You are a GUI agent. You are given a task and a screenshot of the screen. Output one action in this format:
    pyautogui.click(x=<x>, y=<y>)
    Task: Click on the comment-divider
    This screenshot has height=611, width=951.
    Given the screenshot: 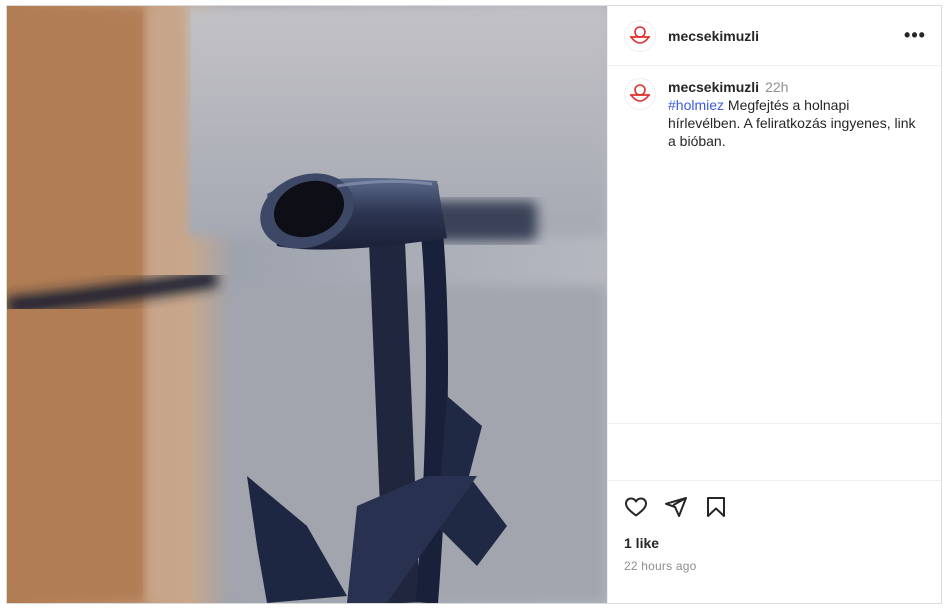 What is the action you would take?
    pyautogui.click(x=774, y=452)
    